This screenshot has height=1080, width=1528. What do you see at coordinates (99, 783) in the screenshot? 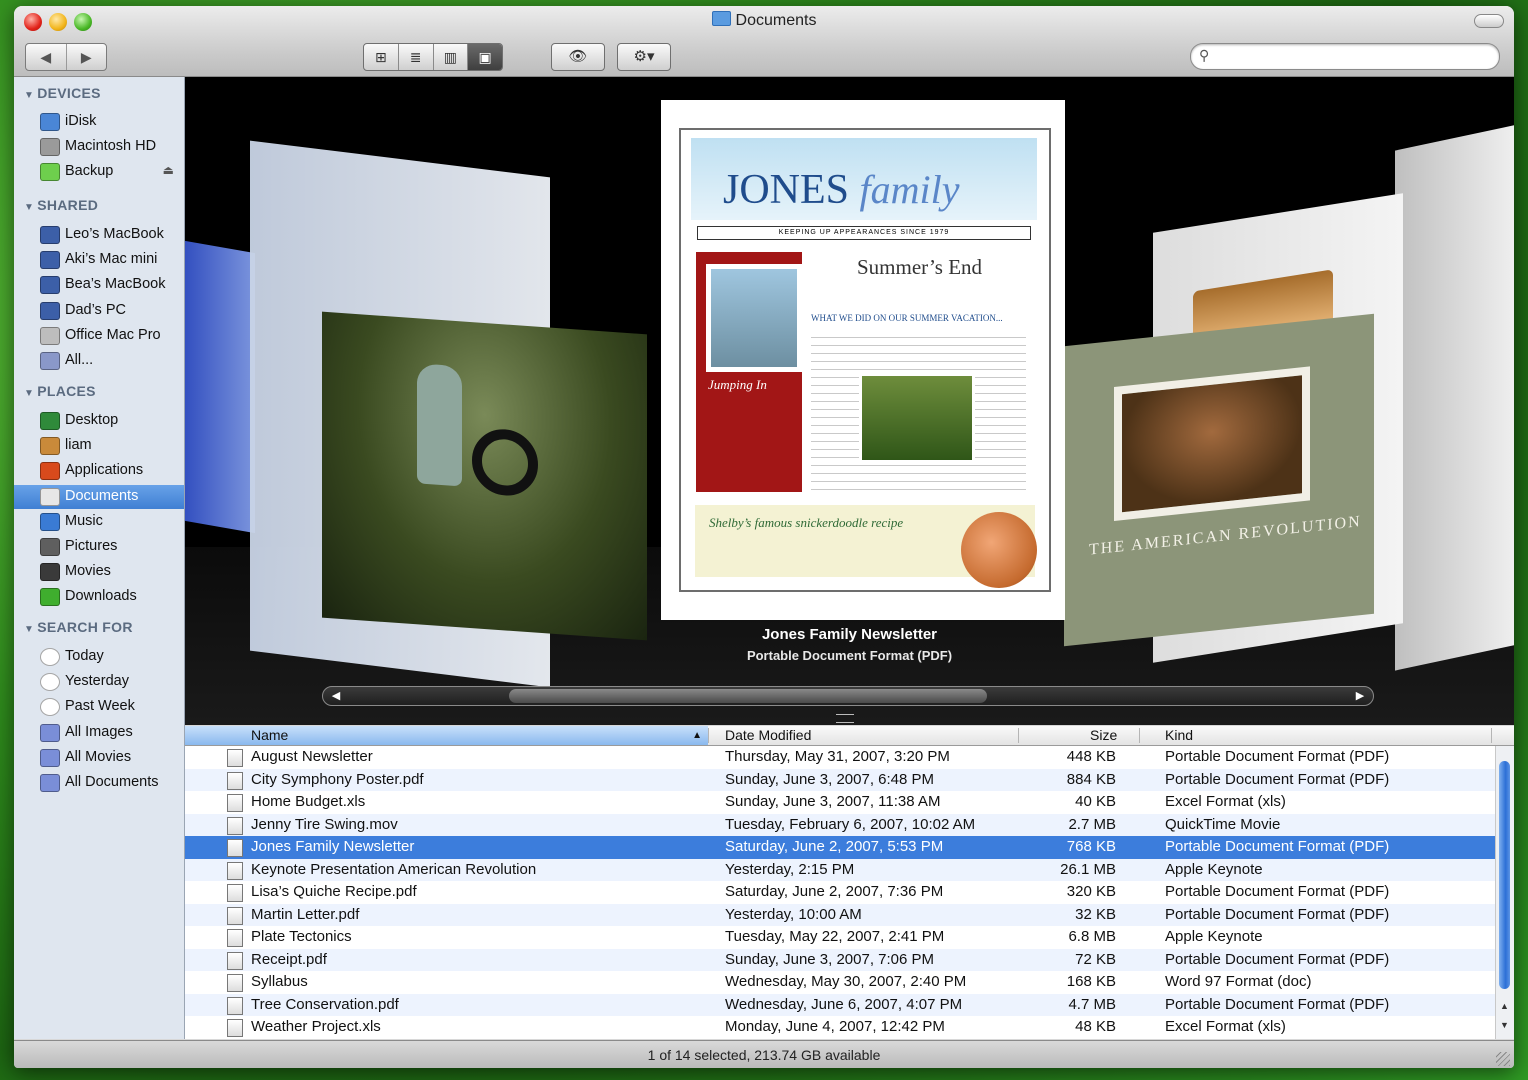
I see `sidebar-item-all-documents: All Documents` at bounding box center [99, 783].